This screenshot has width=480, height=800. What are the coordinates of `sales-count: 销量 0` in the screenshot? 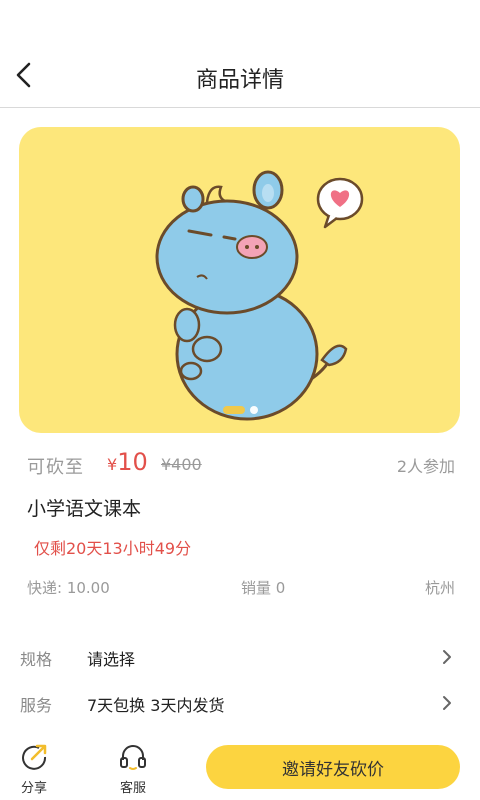 It's located at (263, 588).